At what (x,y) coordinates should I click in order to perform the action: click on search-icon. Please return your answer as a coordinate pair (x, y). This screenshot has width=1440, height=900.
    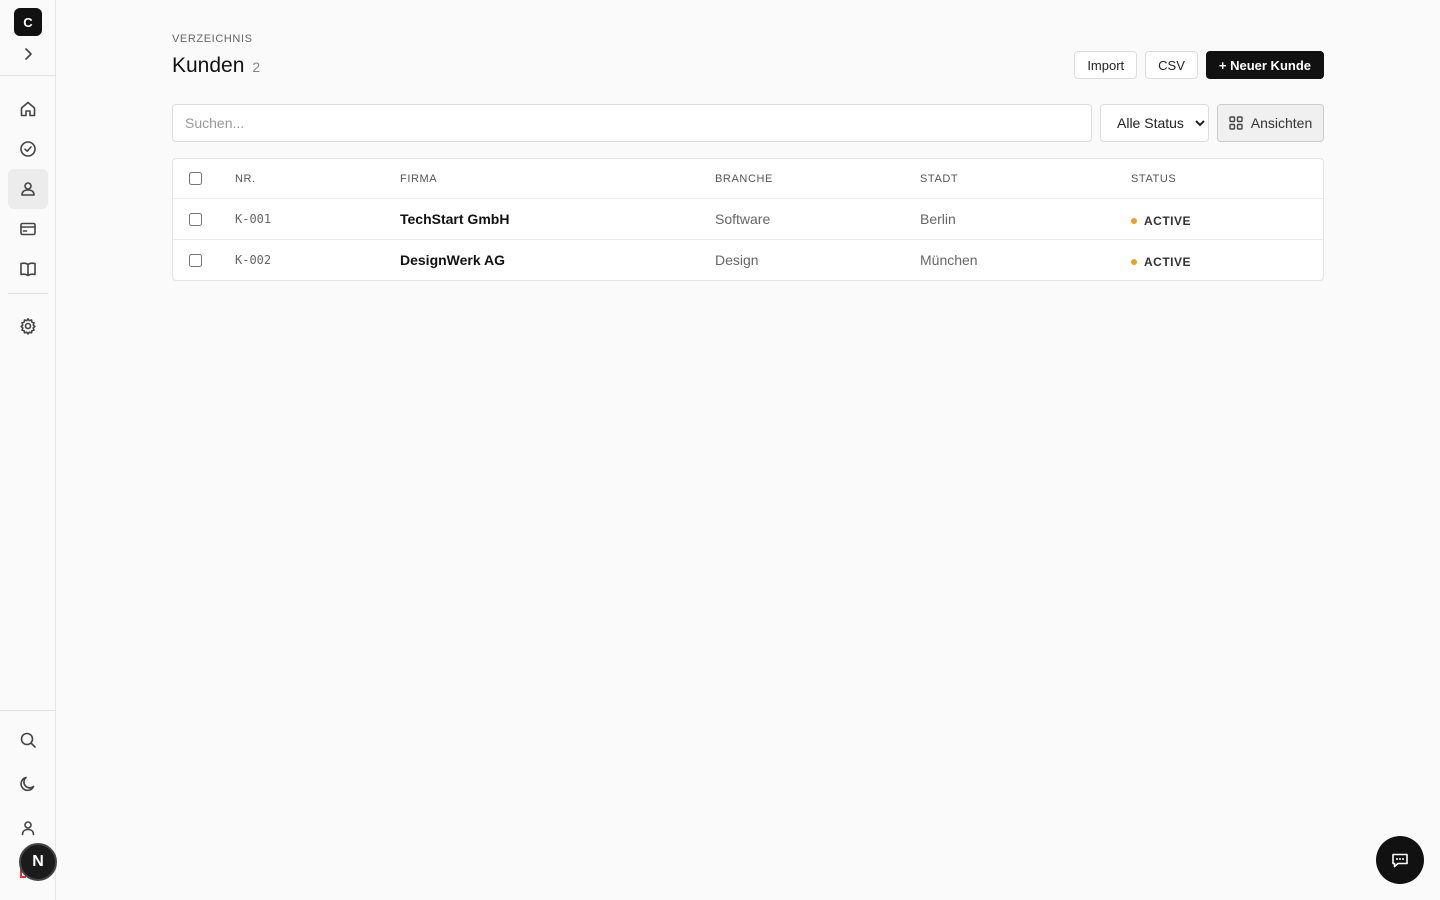
    Looking at the image, I should click on (28, 740).